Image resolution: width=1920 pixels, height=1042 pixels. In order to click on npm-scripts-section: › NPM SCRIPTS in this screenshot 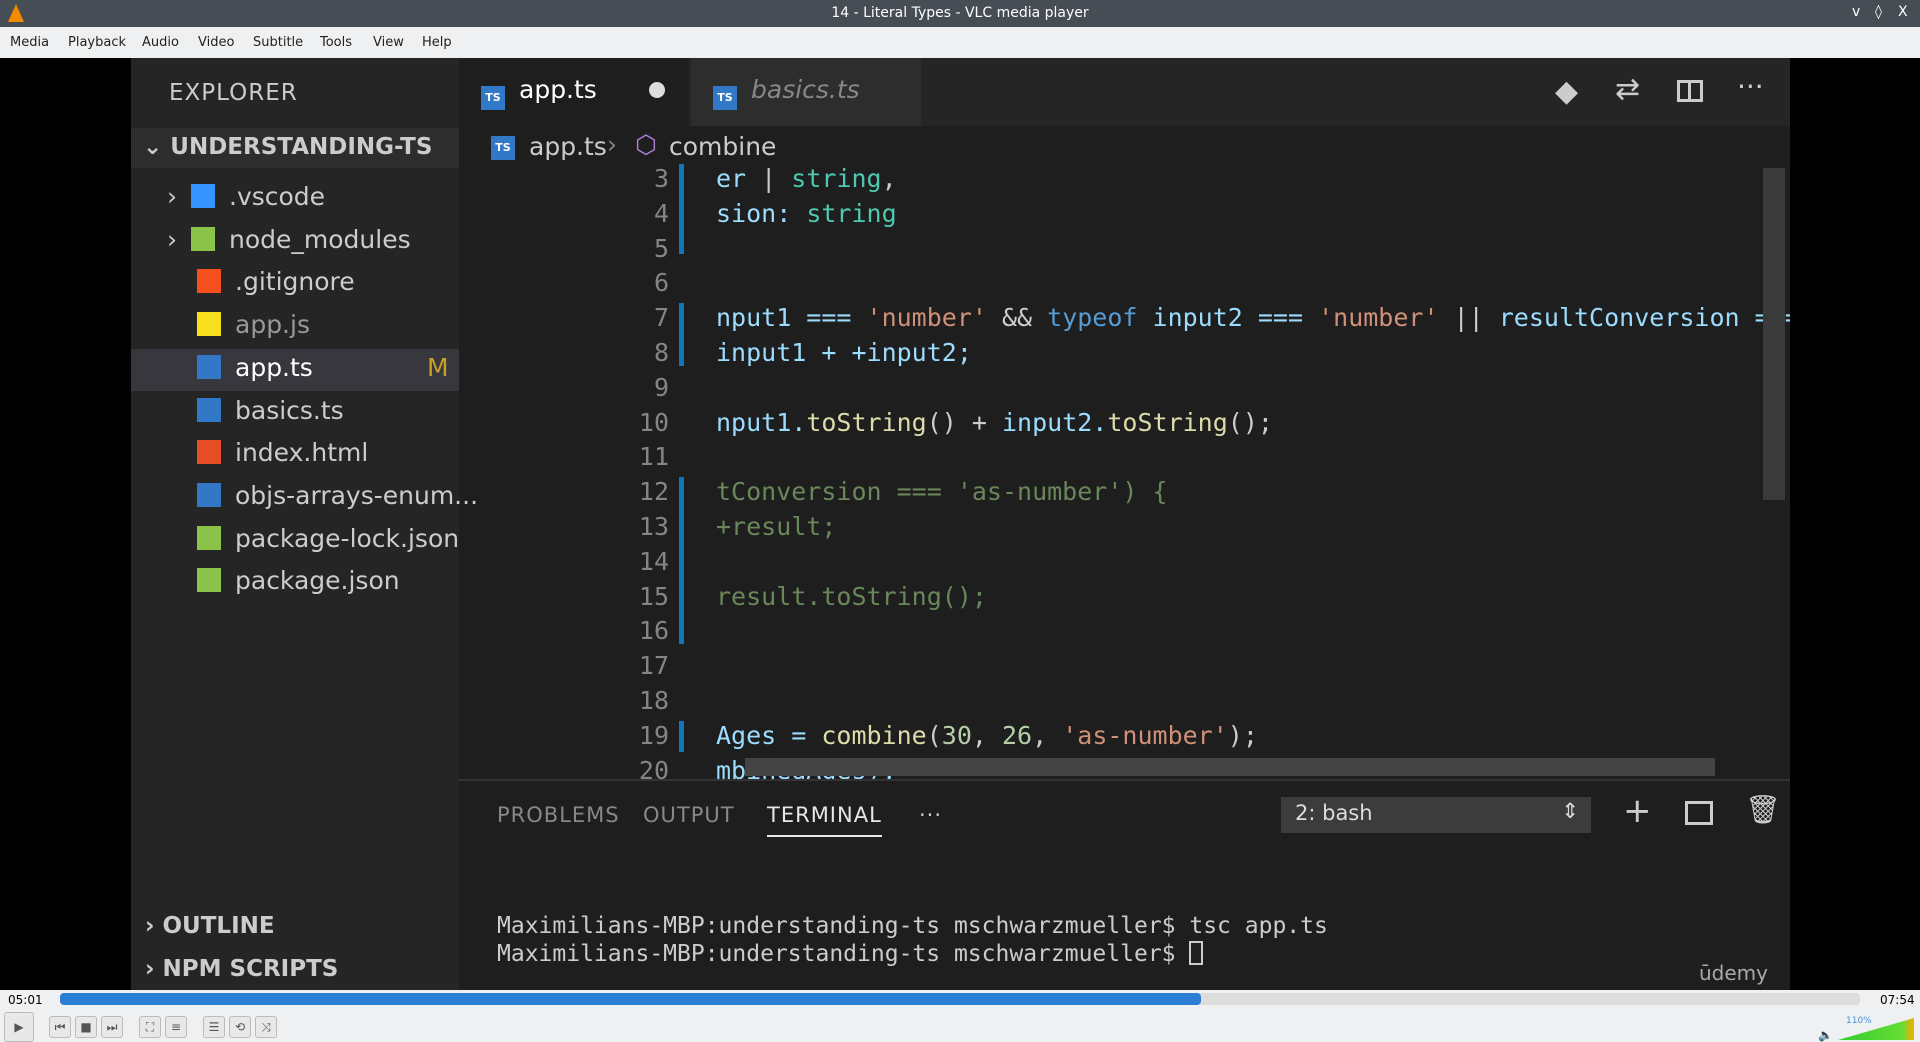, I will do `click(241, 969)`.